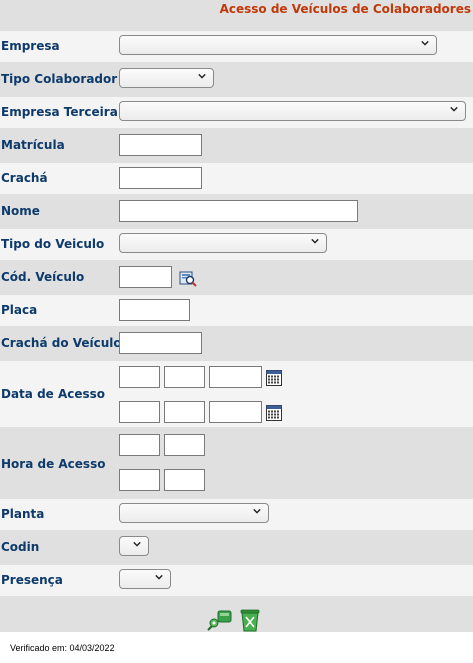 The image size is (473, 663). I want to click on empresa-select, so click(278, 45).